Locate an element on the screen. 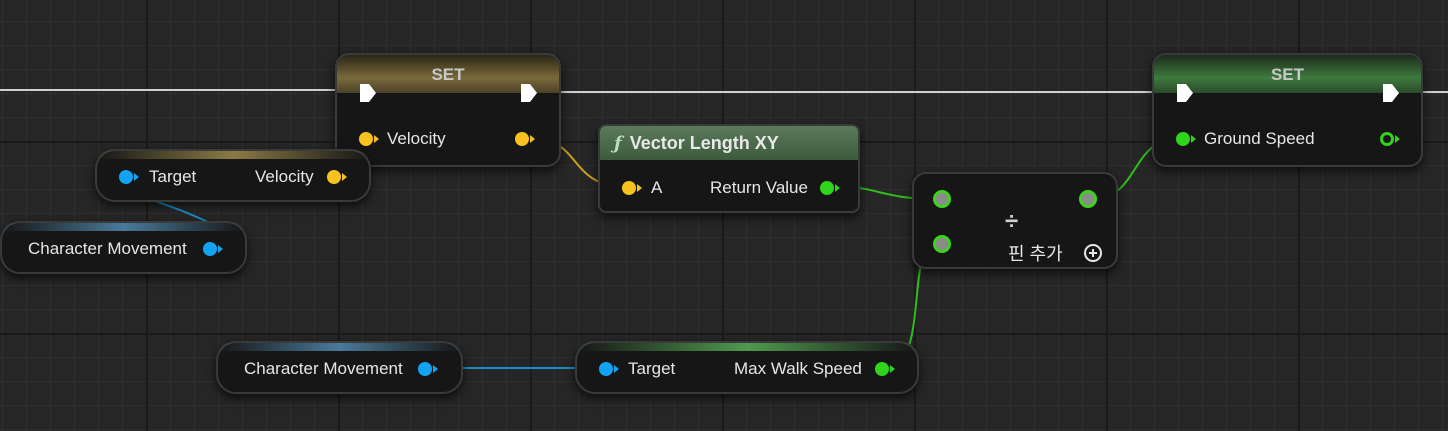 The width and height of the screenshot is (1448, 431). vector-length-return-pin is located at coordinates (827, 188).